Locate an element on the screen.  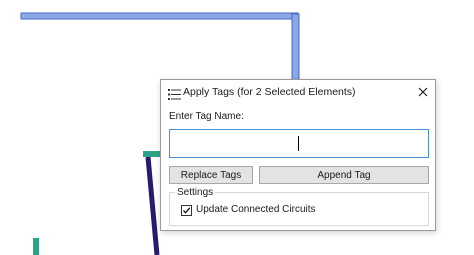
tag-name-label: Enter Tag Name: is located at coordinates (206, 116).